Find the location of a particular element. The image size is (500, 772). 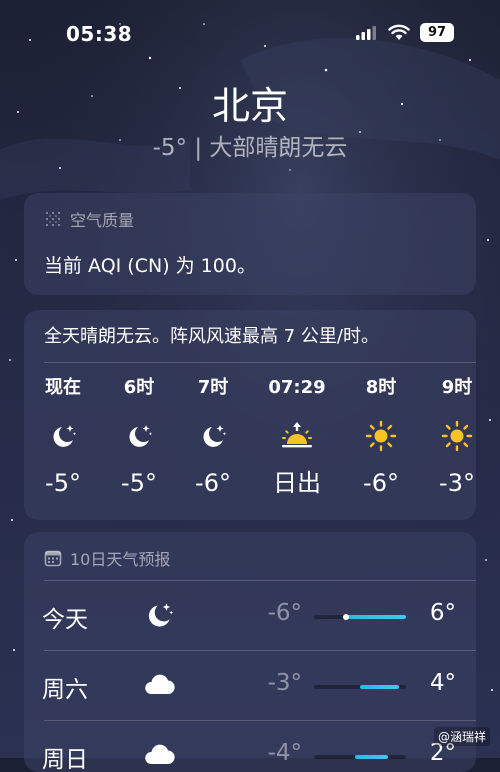

hour-item: 9时 -3° is located at coordinates (449, 437).